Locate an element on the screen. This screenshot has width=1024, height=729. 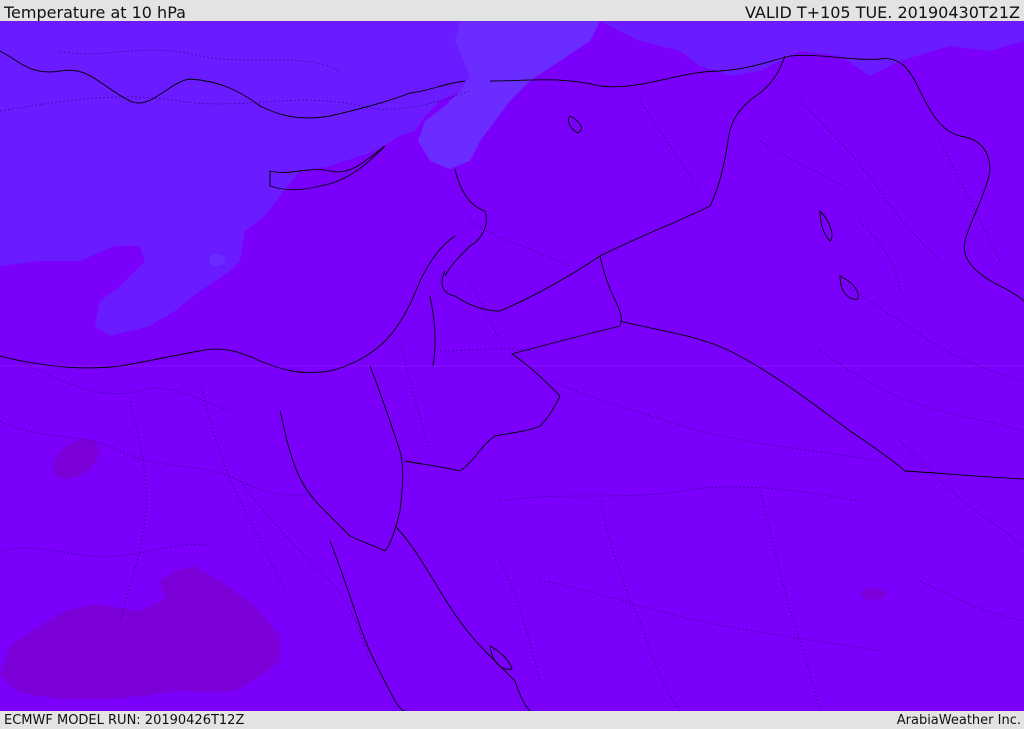
valid-time-label: VALID T+105 TUE. 20190430T21Z is located at coordinates (882, 12).